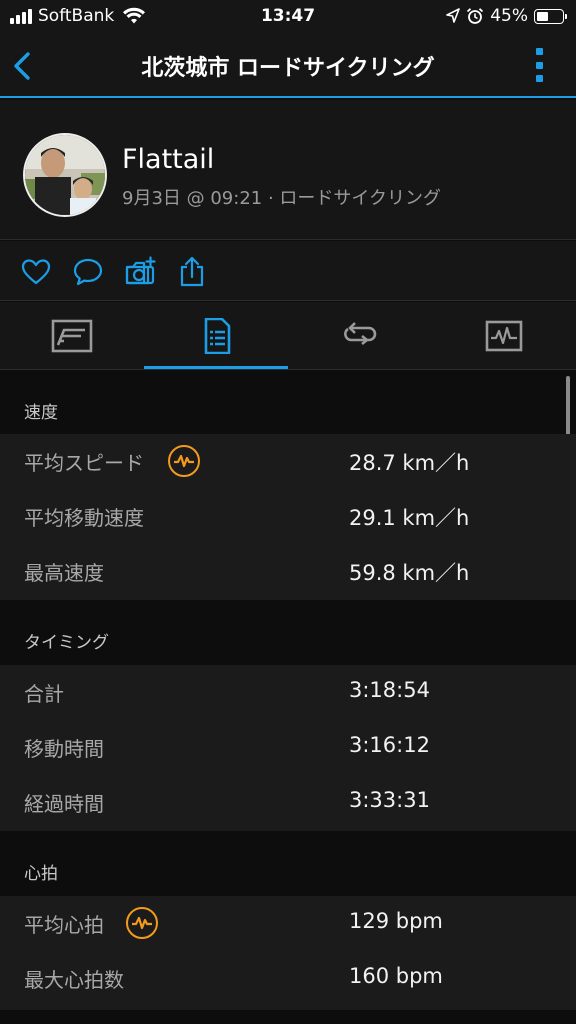  Describe the element at coordinates (288, 978) in the screenshot. I see `stat-row-max-heart-rate: 最大心拍数 160 bpm` at that location.